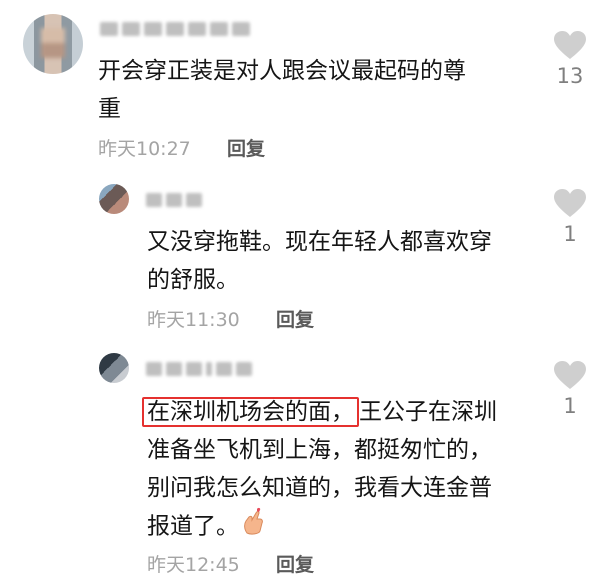  I want to click on reply-timestamp: 昨天11:30, so click(193, 320).